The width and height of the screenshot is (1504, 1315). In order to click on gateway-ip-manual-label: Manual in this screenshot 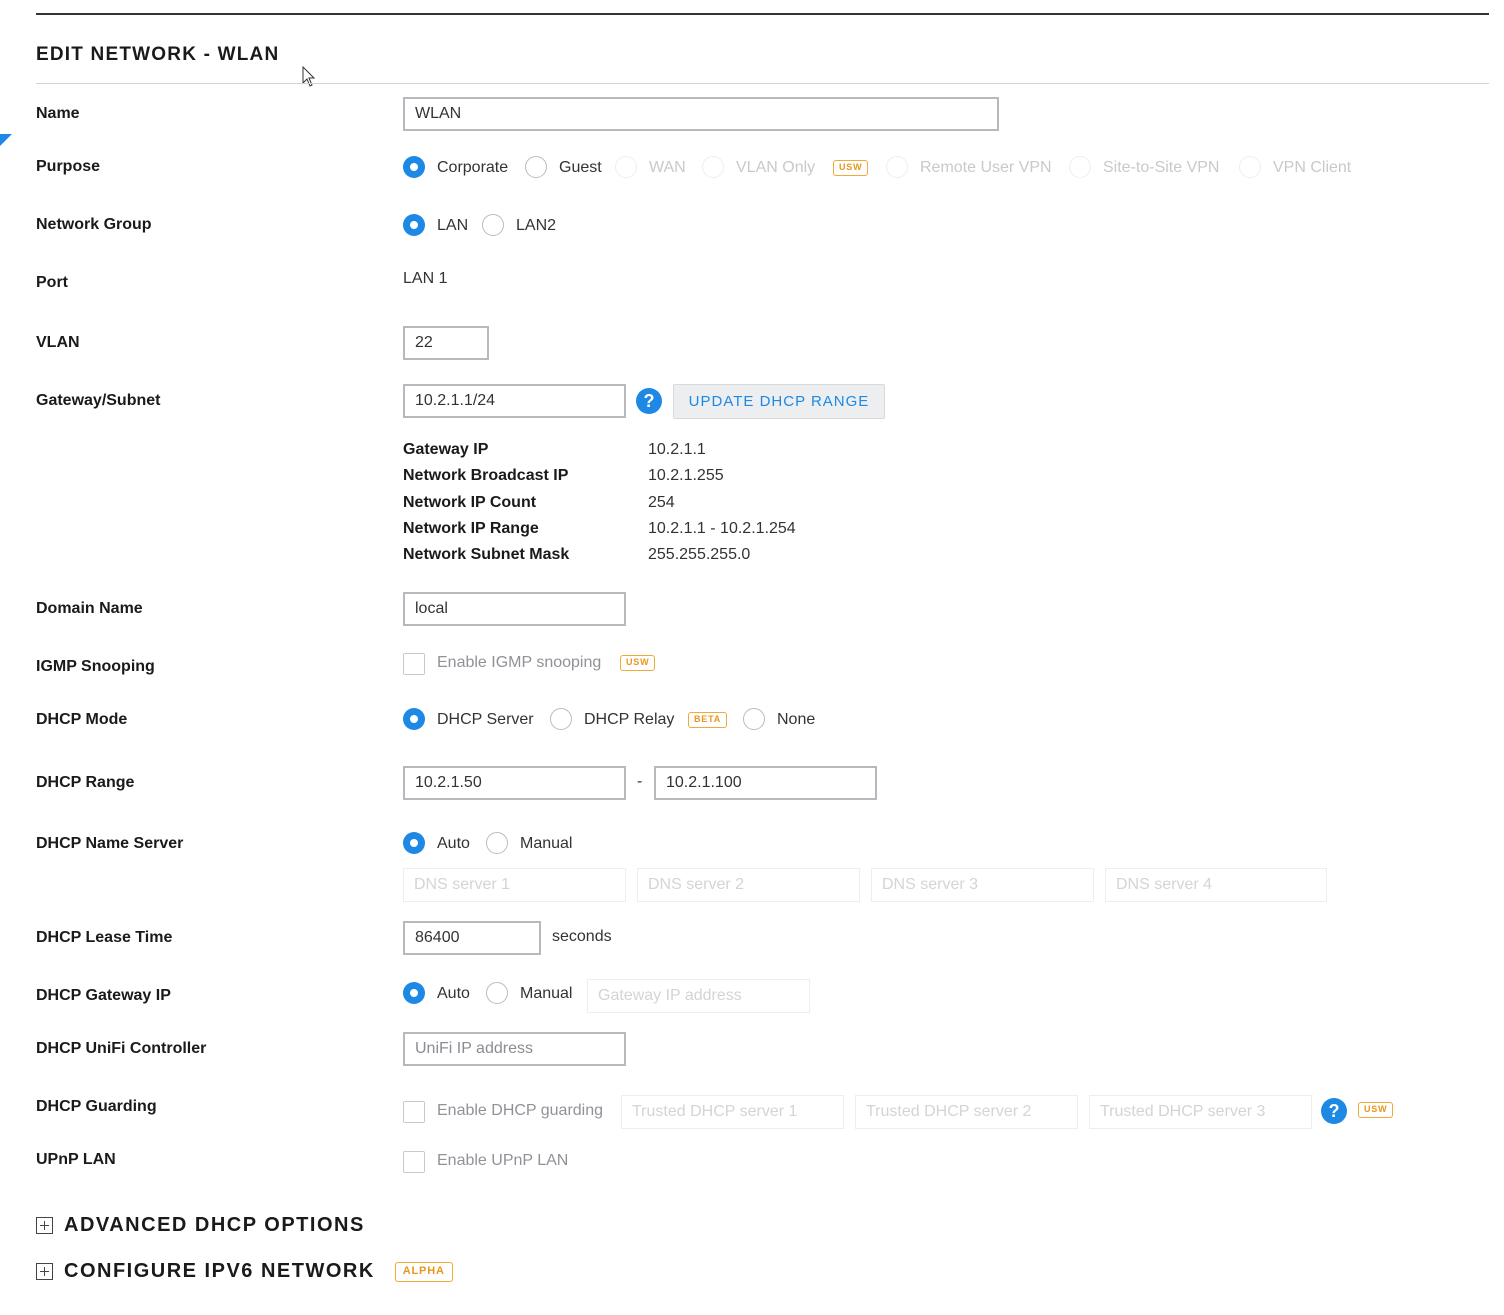, I will do `click(546, 993)`.